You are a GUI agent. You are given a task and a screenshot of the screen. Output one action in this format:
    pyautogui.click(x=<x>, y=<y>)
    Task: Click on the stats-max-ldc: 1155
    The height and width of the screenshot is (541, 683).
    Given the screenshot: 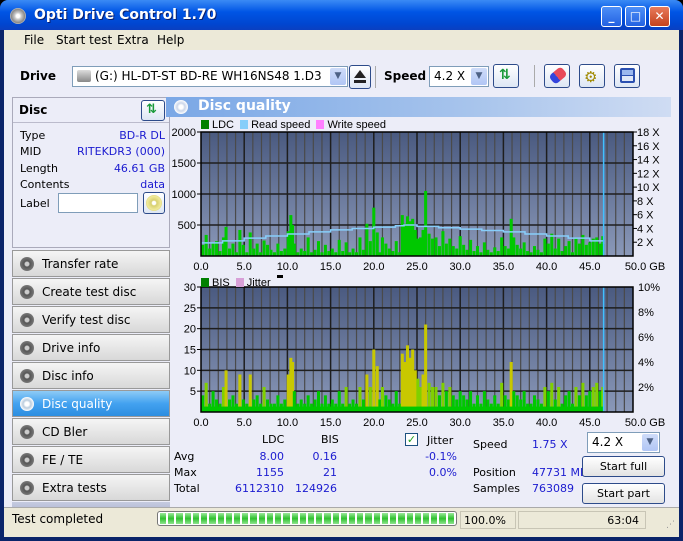 What is the action you would take?
    pyautogui.click(x=270, y=472)
    